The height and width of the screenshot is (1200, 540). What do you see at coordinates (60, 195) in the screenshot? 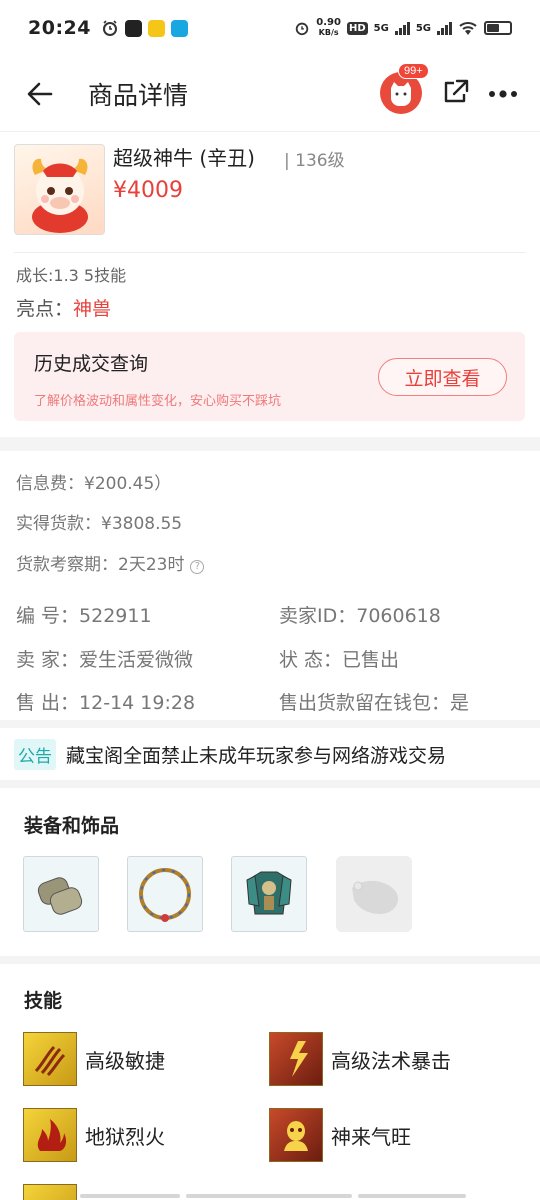
I see `divine-bull-icon` at bounding box center [60, 195].